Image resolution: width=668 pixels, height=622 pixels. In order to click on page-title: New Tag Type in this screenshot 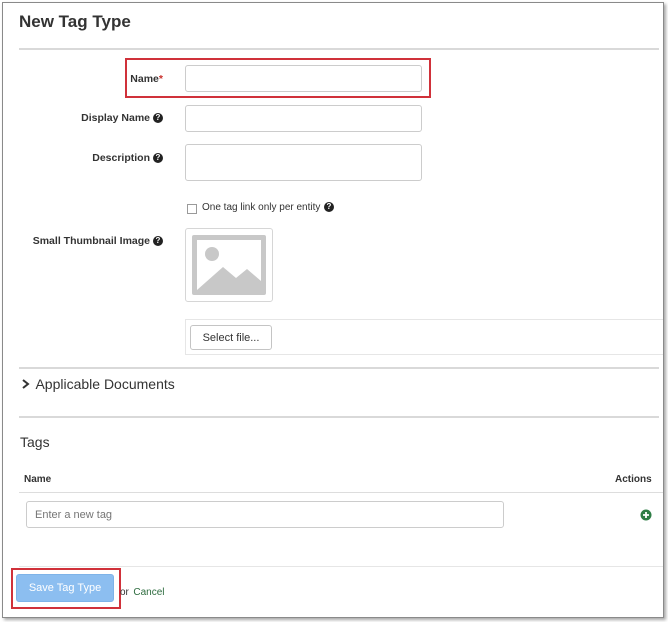, I will do `click(75, 21)`.